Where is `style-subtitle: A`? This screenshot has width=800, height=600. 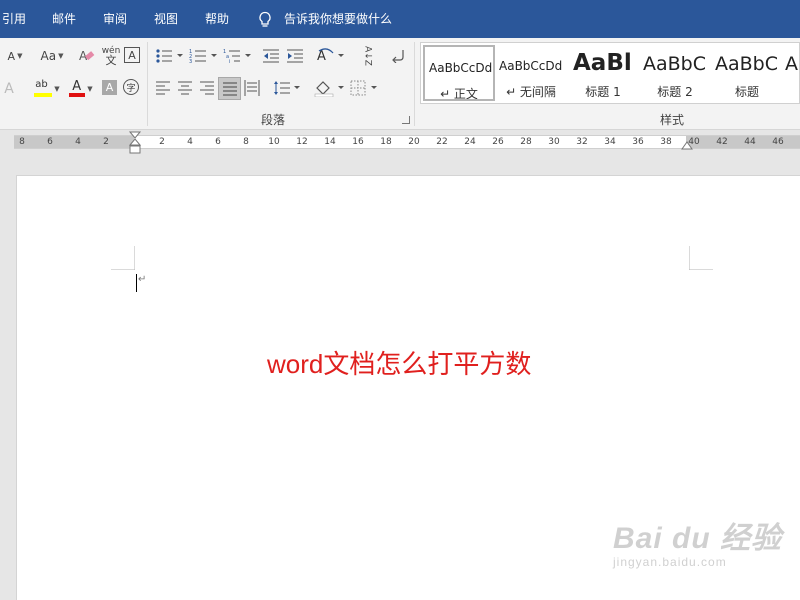 style-subtitle: A is located at coordinates (791, 73).